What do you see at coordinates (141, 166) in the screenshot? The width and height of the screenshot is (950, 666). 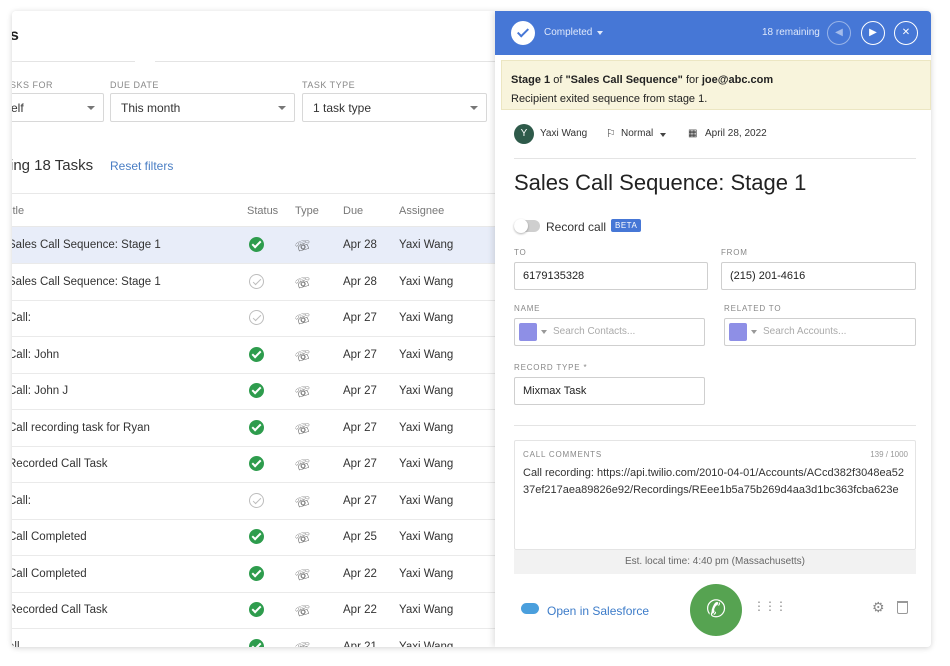 I see `reset-filters-link: Reset filters` at bounding box center [141, 166].